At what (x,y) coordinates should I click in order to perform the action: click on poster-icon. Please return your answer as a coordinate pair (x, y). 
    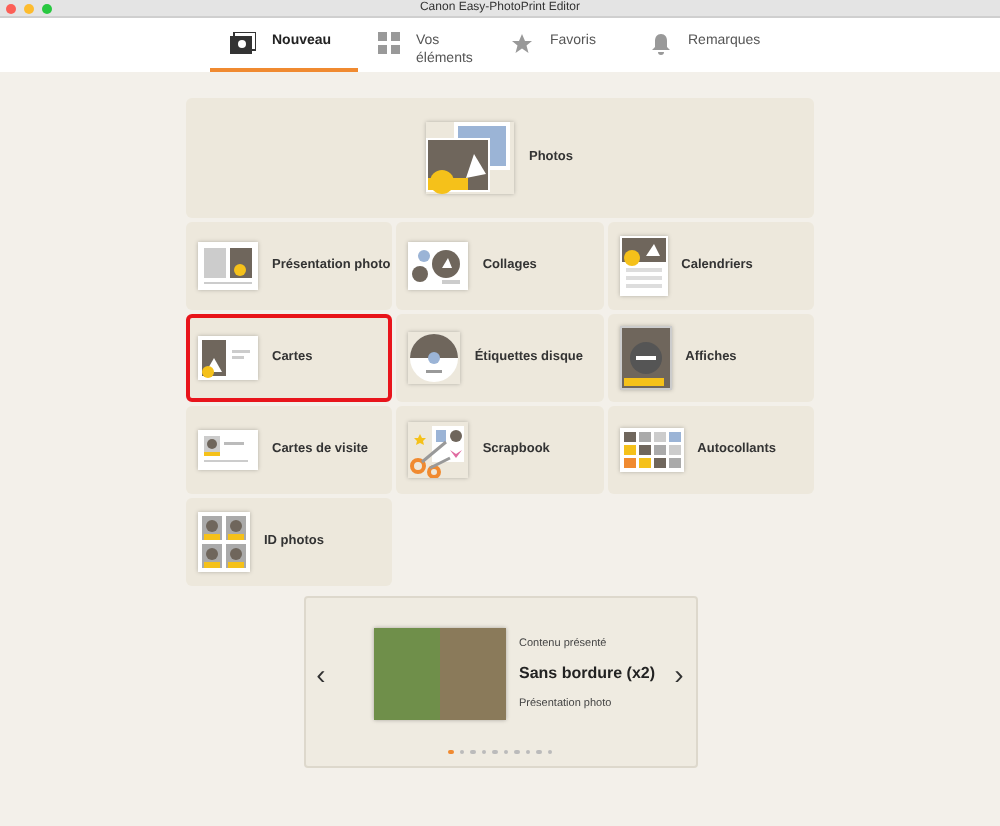
    Looking at the image, I should click on (645, 358).